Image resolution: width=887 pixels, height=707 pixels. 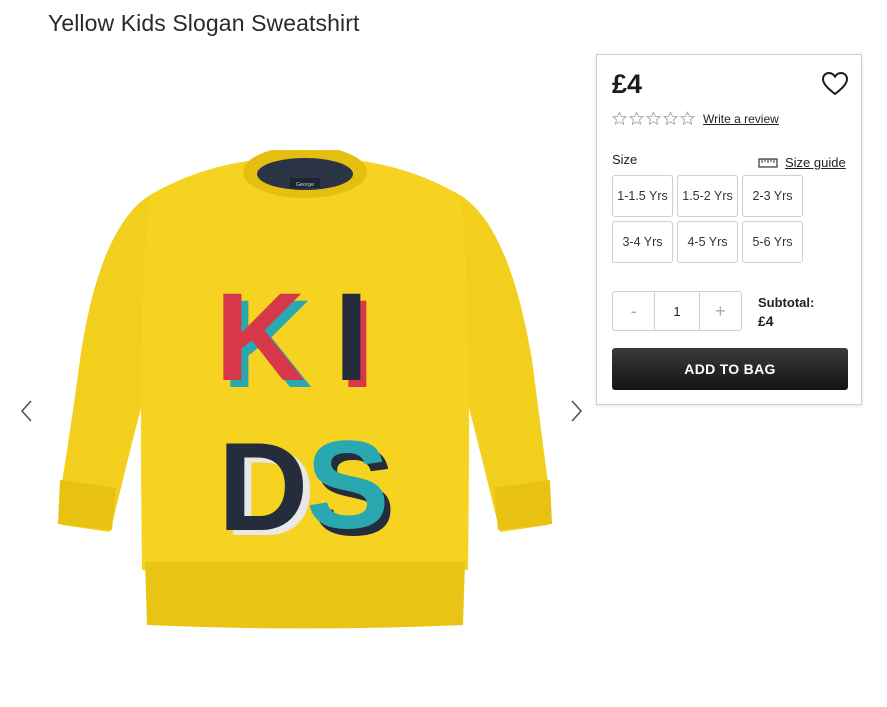 What do you see at coordinates (730, 369) in the screenshot?
I see `add-to-bag-button: ADD TO BAG` at bounding box center [730, 369].